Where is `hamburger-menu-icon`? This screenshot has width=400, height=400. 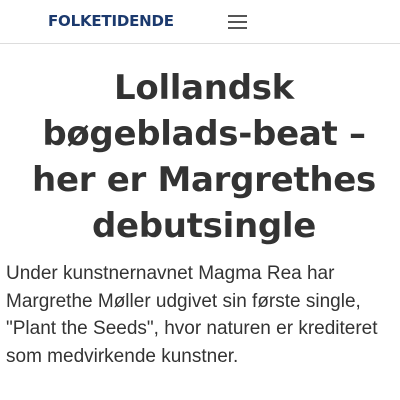 hamburger-menu-icon is located at coordinates (237, 22).